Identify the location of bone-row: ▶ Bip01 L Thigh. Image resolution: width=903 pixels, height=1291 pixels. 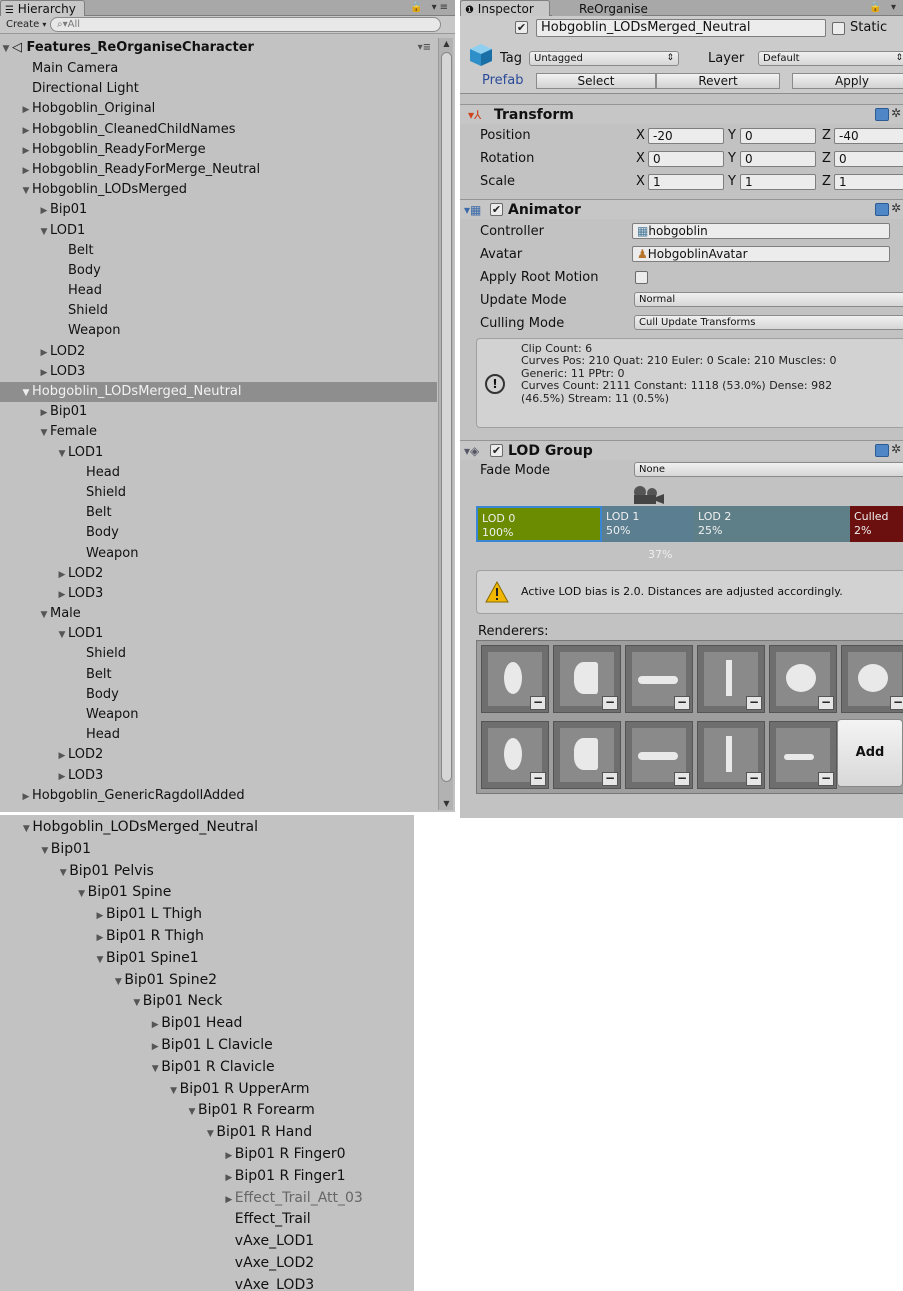
(207, 915).